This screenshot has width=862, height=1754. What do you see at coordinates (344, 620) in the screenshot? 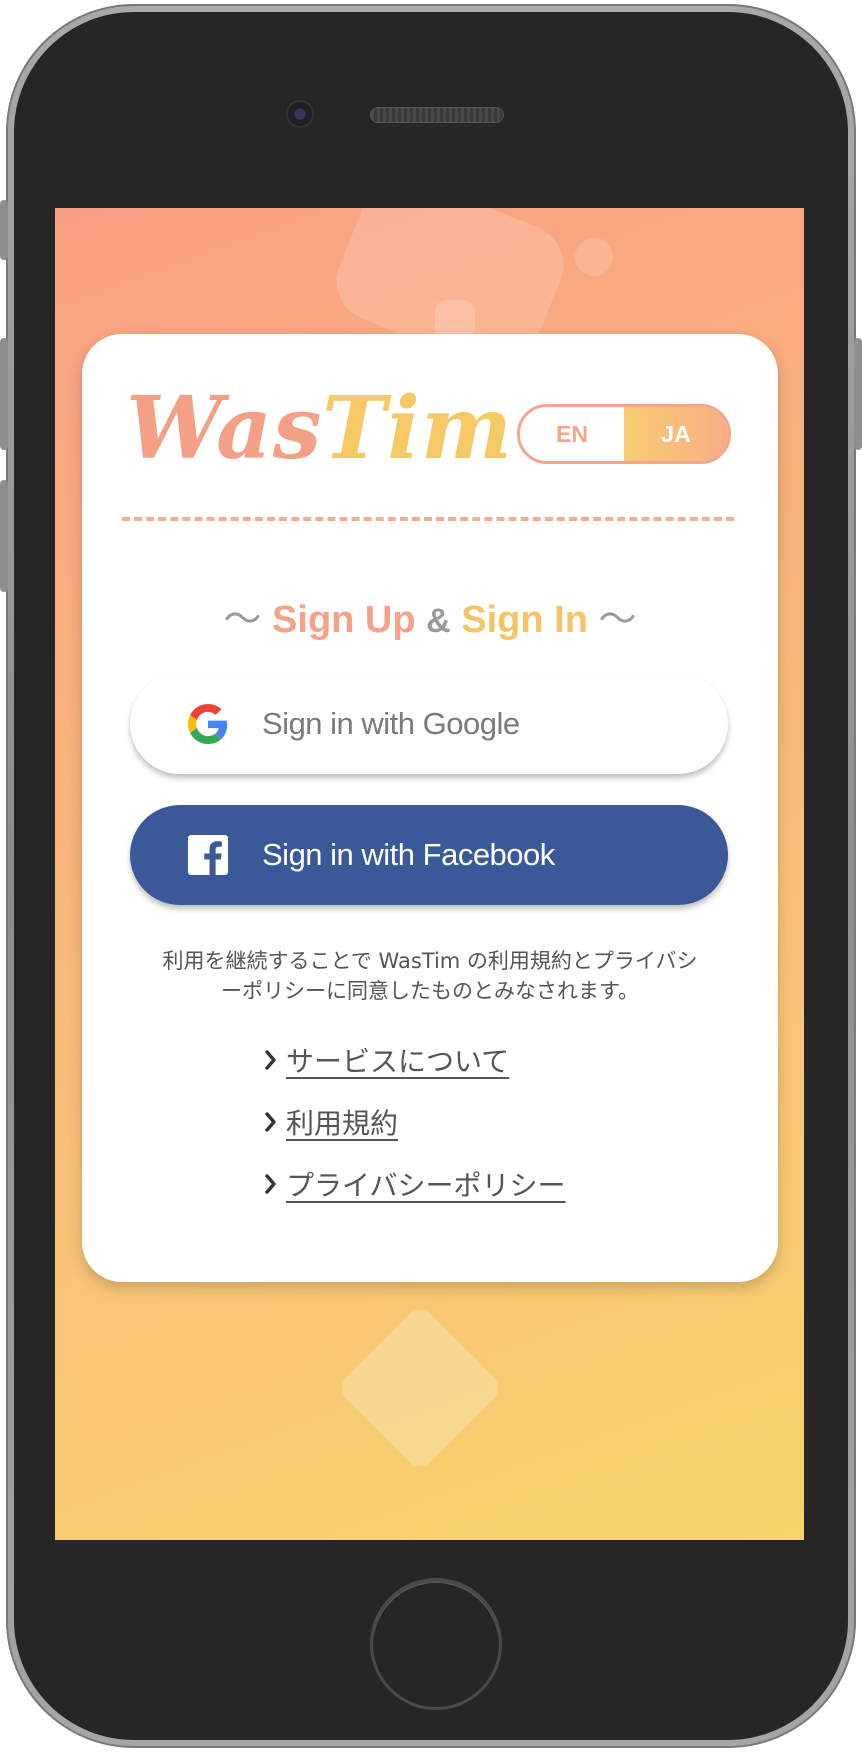
I see `heading-sign-up: Sign Up` at bounding box center [344, 620].